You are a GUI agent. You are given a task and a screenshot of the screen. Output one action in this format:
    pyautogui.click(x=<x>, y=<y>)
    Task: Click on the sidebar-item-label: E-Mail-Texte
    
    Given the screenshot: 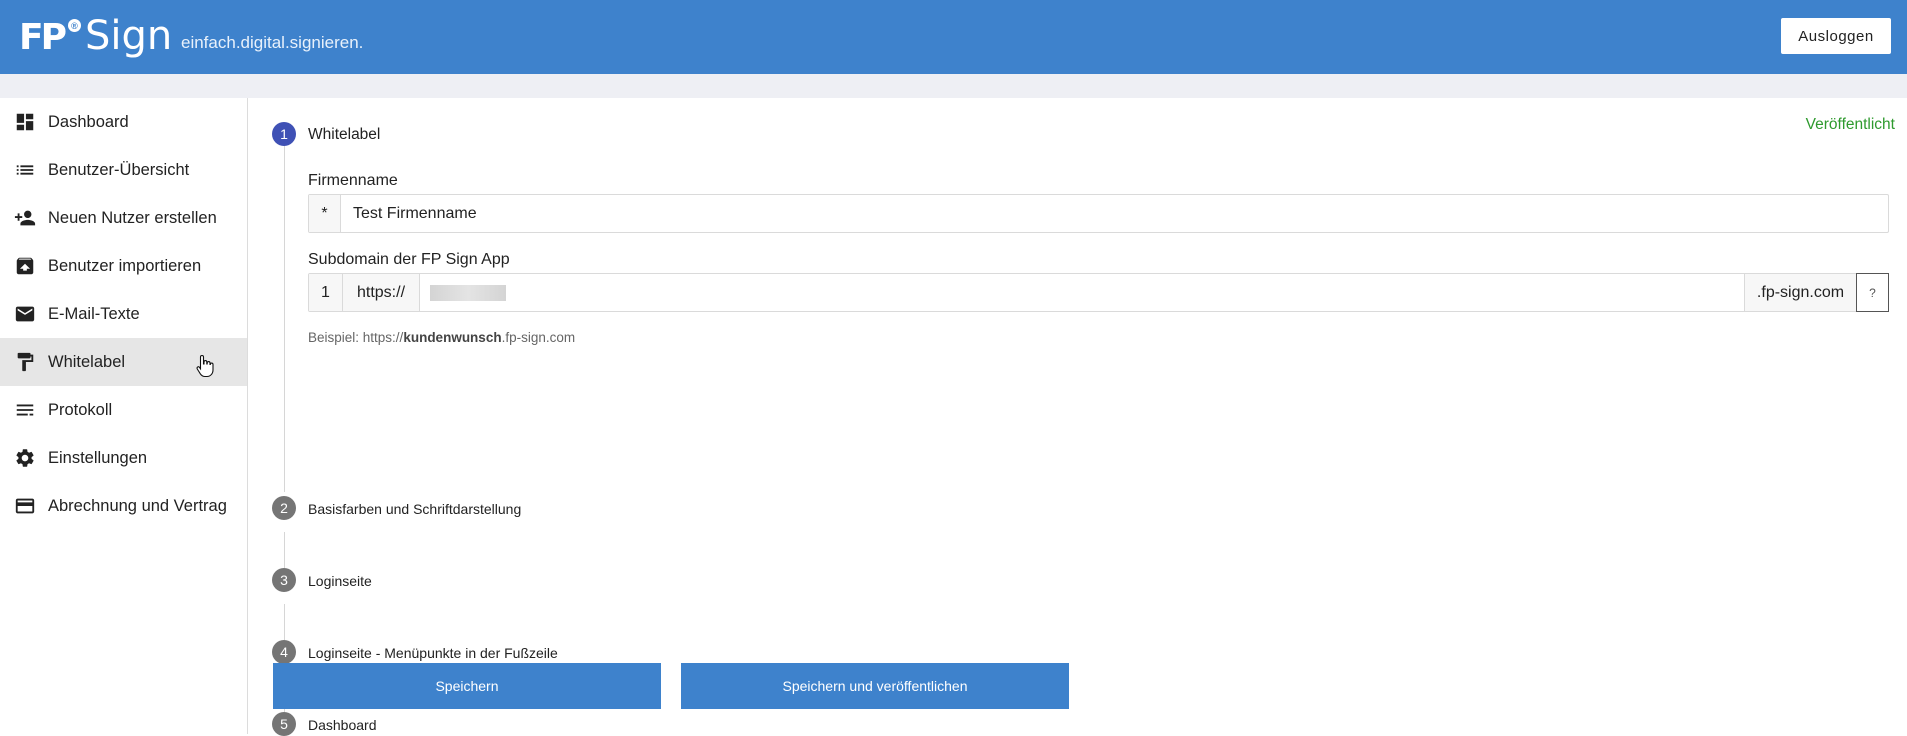 What is the action you would take?
    pyautogui.click(x=94, y=313)
    